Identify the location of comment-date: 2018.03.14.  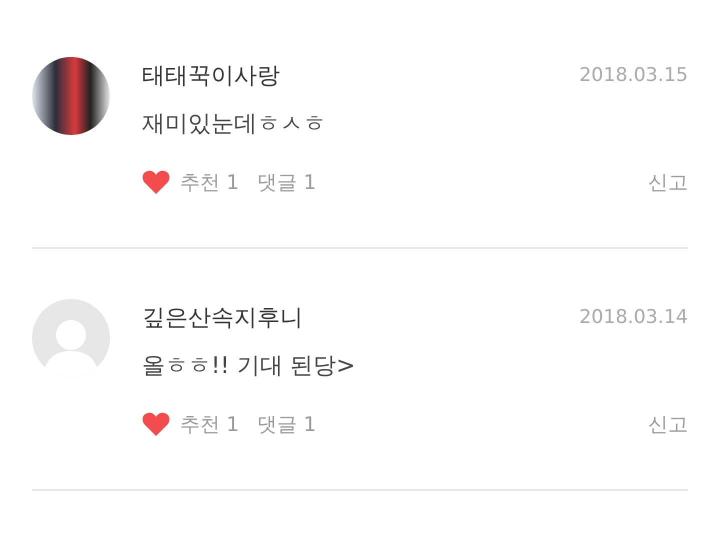
(633, 317).